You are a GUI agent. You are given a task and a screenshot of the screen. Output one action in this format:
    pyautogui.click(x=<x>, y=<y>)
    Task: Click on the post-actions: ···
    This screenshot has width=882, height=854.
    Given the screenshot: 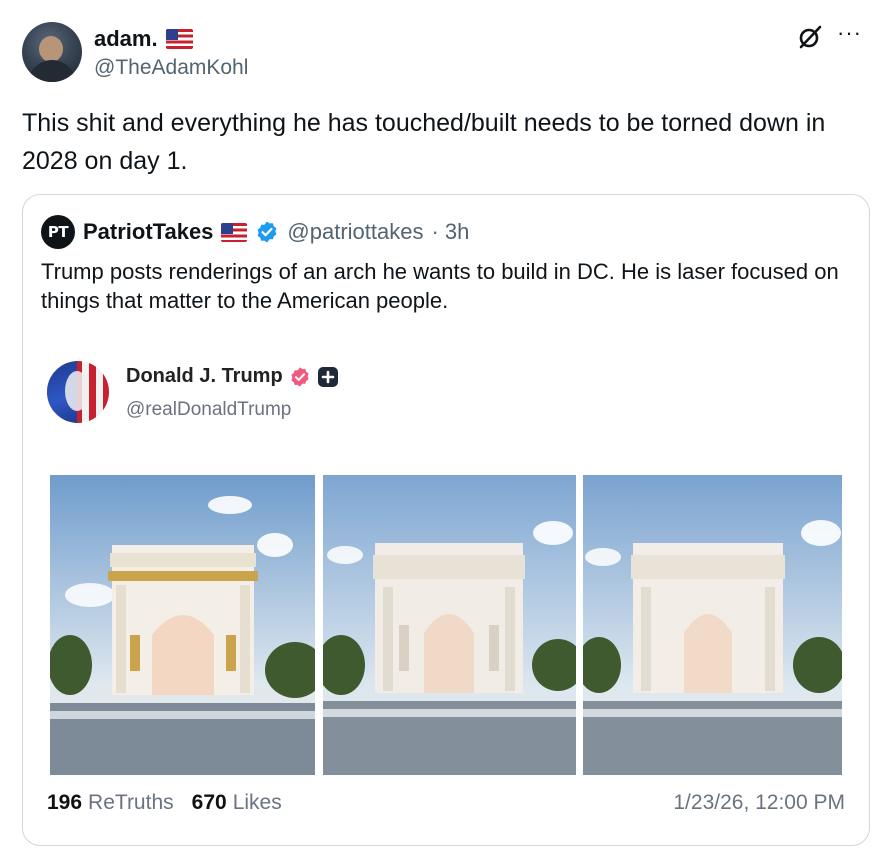 What is the action you would take?
    pyautogui.click(x=829, y=36)
    